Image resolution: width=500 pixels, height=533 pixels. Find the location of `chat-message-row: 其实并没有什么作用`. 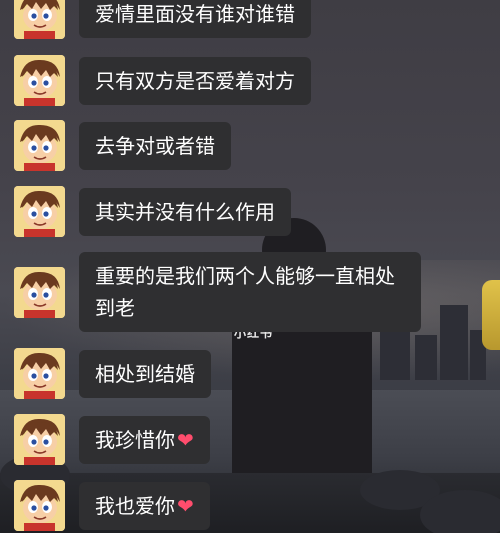

chat-message-row: 其实并没有什么作用 is located at coordinates (152, 211).